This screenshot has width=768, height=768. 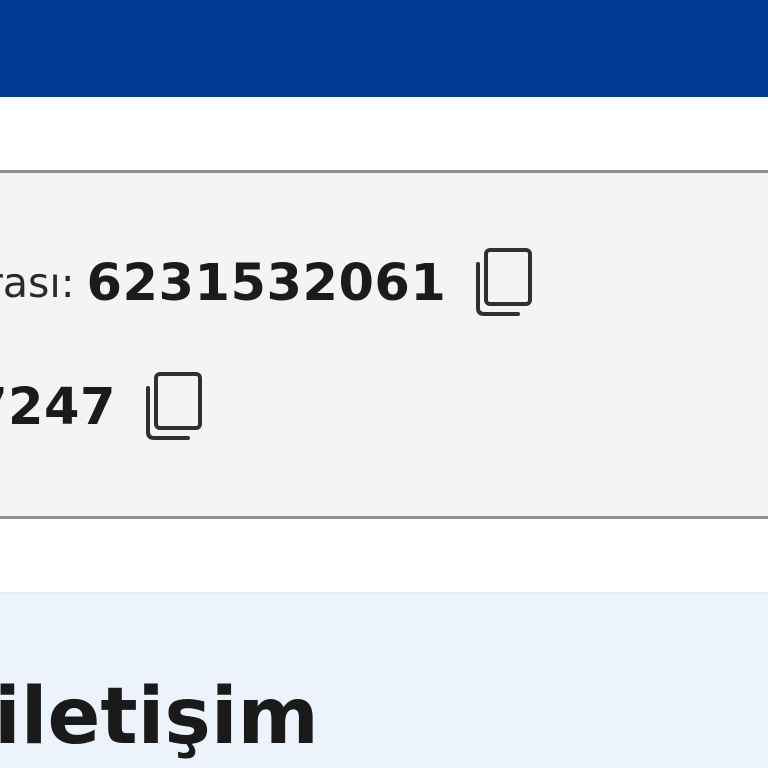 I want to click on info-row-number: rası: 6231532061, so click(x=267, y=283).